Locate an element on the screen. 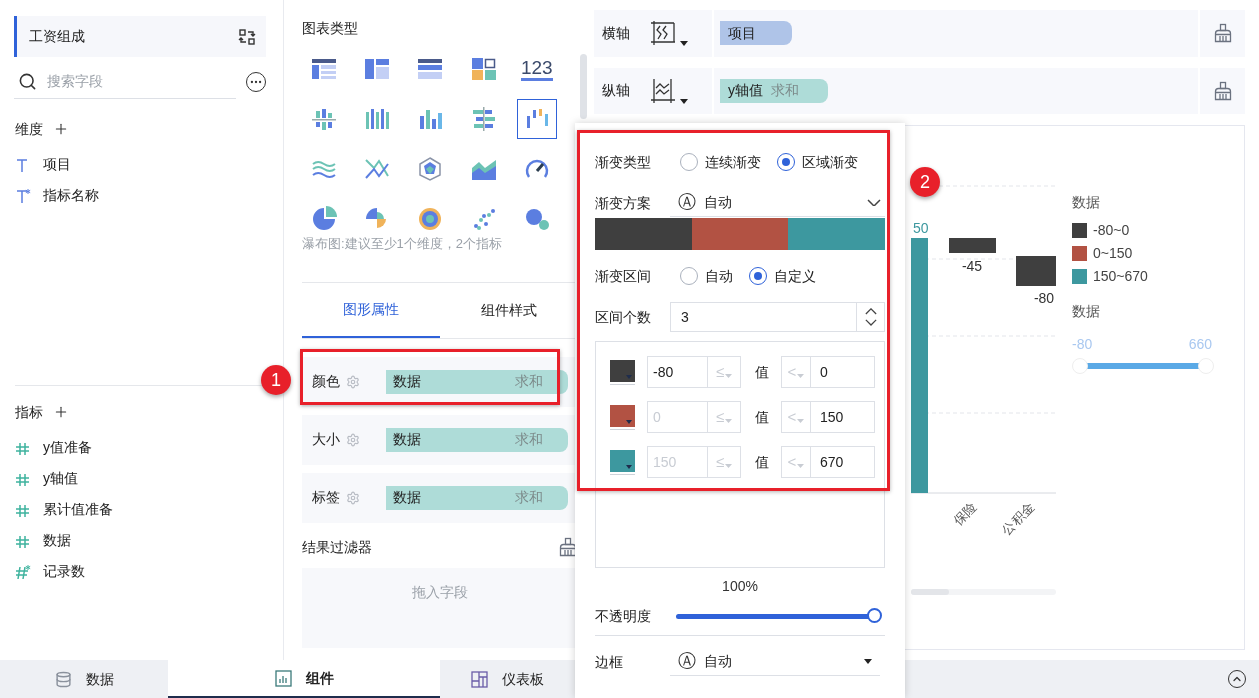 This screenshot has height=698, width=1259. chart-hint: 瀑布图:建议至少1个维度，2个指标 is located at coordinates (403, 244).